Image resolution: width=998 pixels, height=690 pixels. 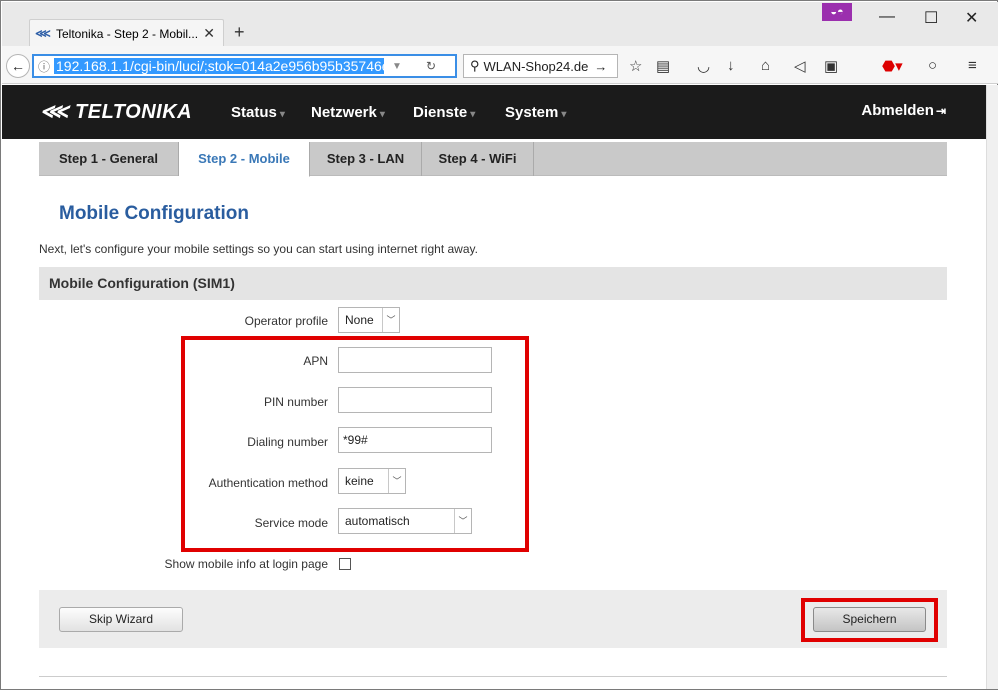 I want to click on dropdown-arrow-icon: ▼, so click(x=397, y=66).